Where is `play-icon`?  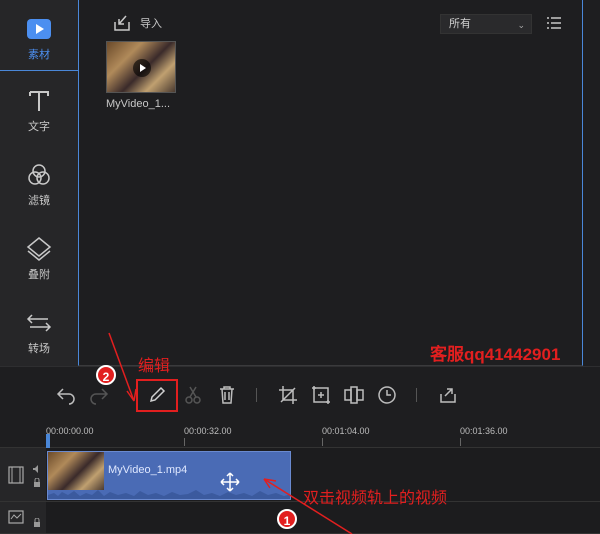
play-icon is located at coordinates (142, 68).